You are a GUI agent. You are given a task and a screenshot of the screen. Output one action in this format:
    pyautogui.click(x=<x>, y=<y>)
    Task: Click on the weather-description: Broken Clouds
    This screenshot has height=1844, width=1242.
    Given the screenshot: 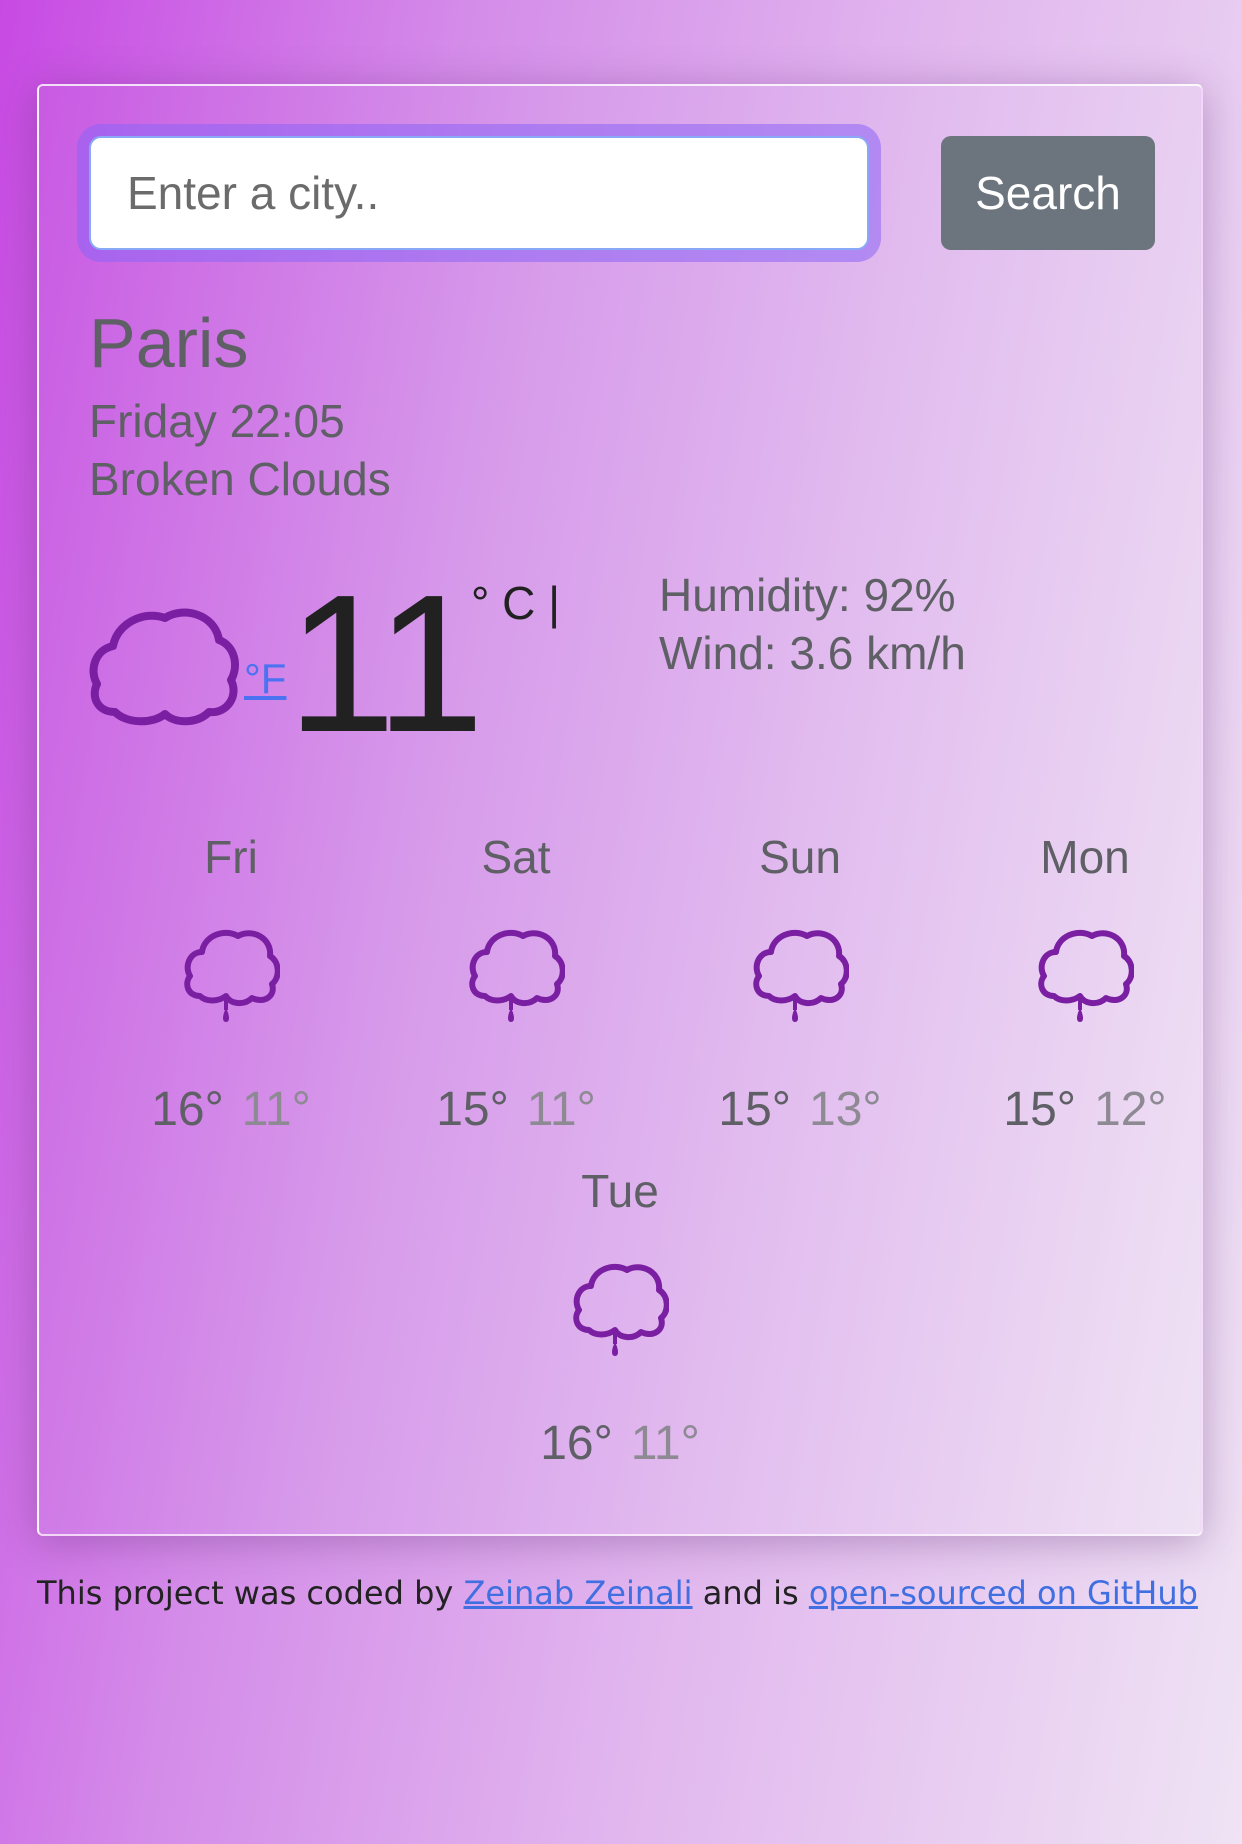 What is the action you would take?
    pyautogui.click(x=240, y=479)
    